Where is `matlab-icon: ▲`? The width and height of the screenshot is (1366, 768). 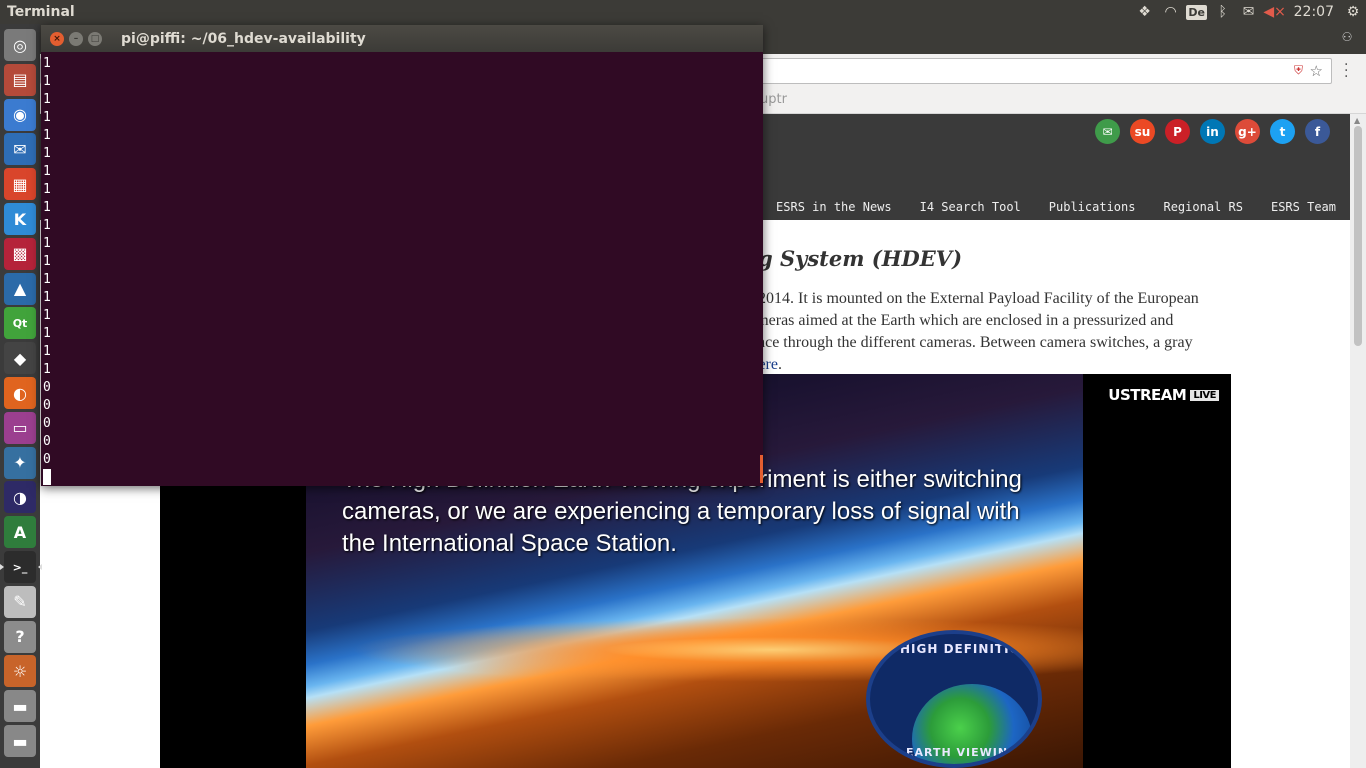
matlab-icon: ▲ is located at coordinates (20, 288).